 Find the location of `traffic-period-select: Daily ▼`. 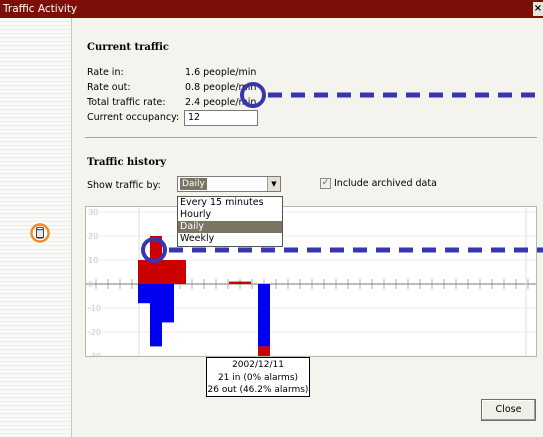

traffic-period-select: Daily ▼ is located at coordinates (229, 184).